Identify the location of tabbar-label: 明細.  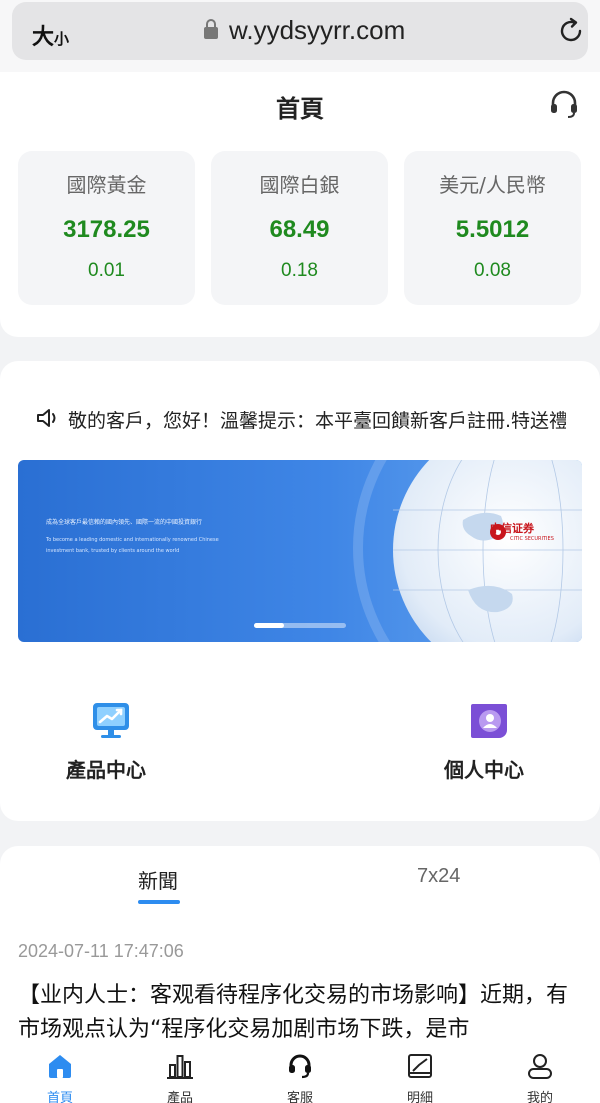
(419, 1097).